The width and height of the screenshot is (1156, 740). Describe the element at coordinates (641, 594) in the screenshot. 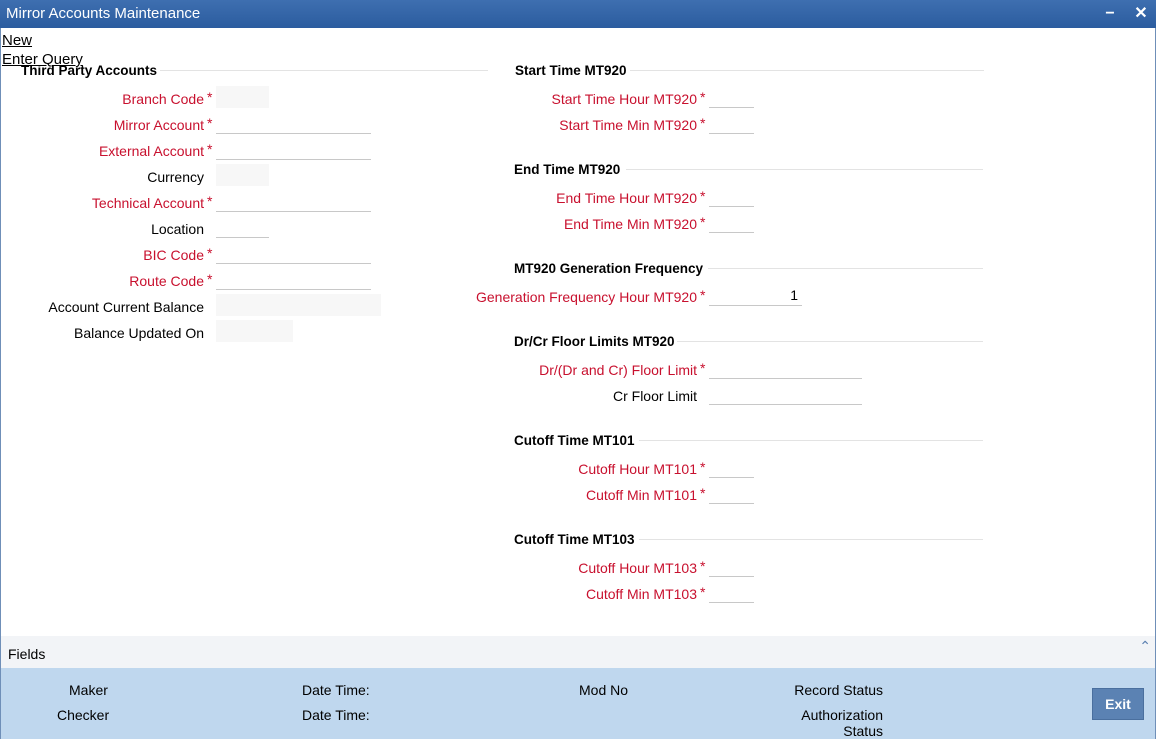

I see `cutoff-min-mt103-label: Cutoff Min MT103` at that location.